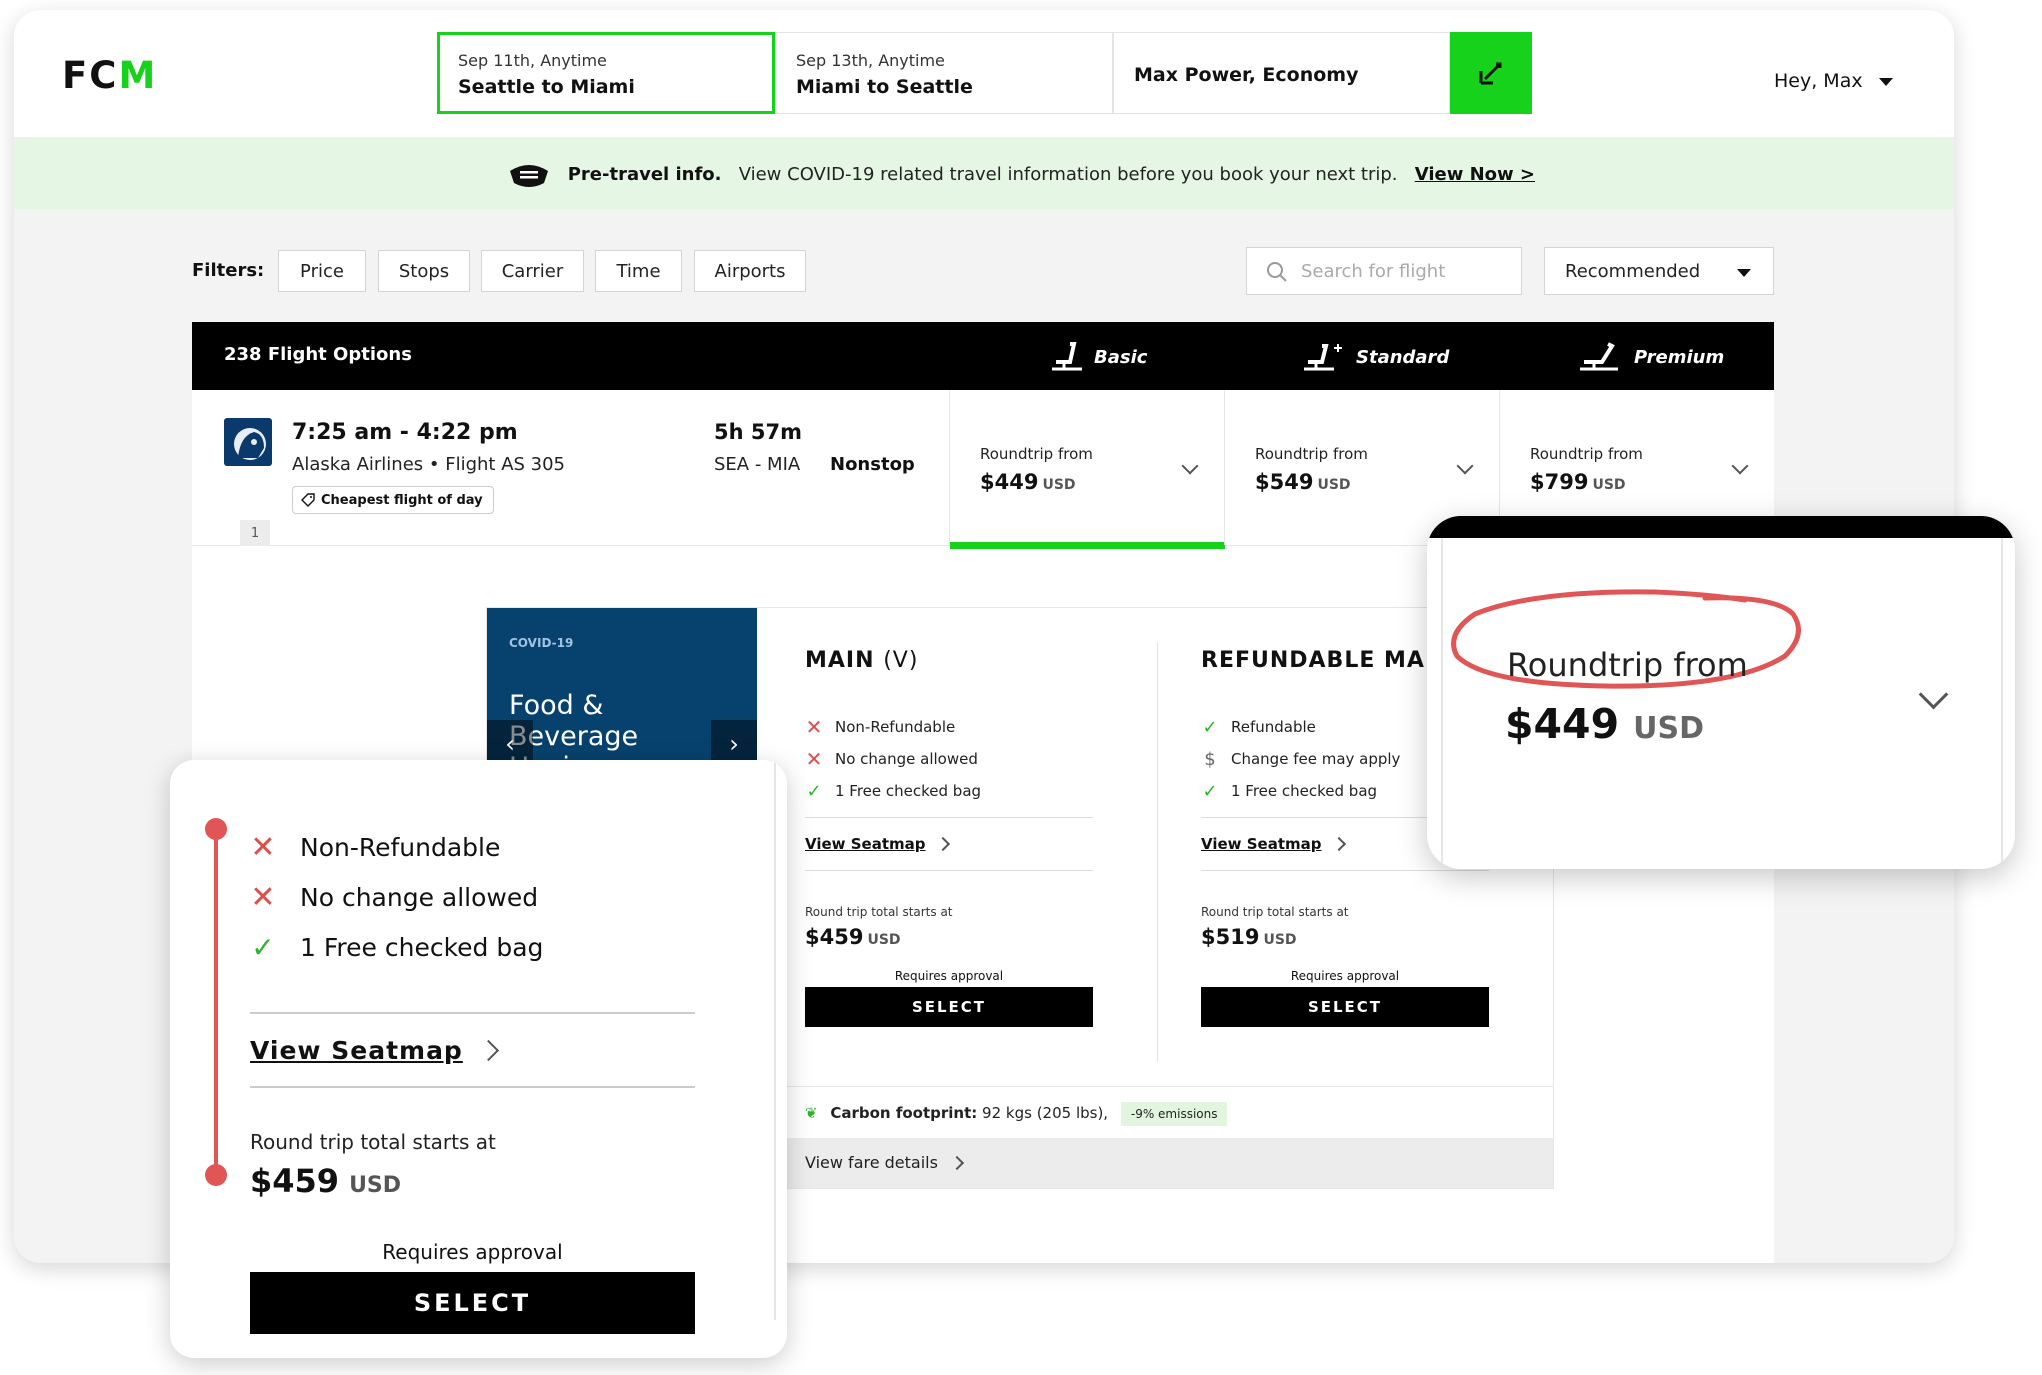  What do you see at coordinates (424, 271) in the screenshot?
I see `filter-stops-button: Stops` at bounding box center [424, 271].